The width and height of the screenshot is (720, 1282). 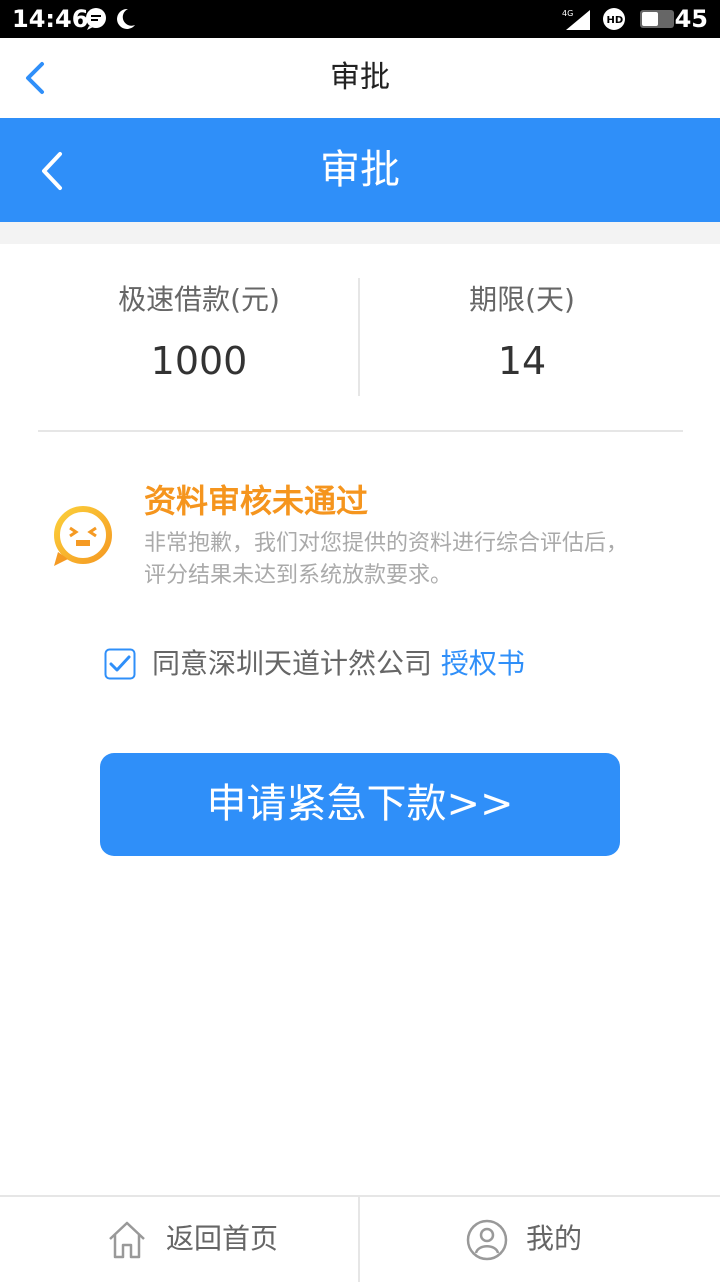 What do you see at coordinates (567, 13) in the screenshot?
I see `svg-text: 4G` at bounding box center [567, 13].